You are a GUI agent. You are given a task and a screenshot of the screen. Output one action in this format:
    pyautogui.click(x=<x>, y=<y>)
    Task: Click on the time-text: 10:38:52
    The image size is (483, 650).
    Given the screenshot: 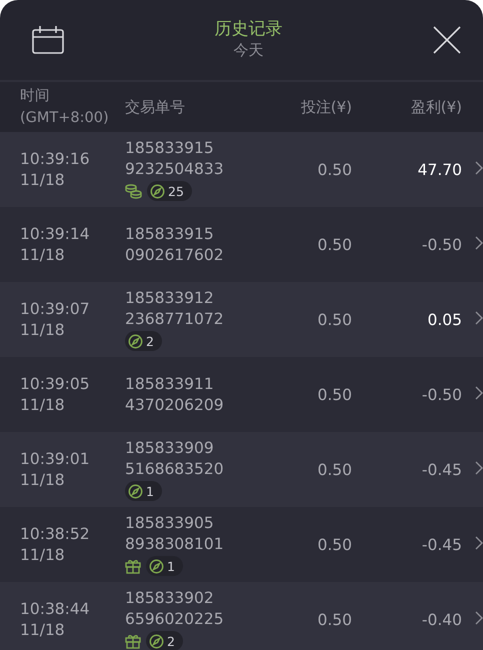 What is the action you would take?
    pyautogui.click(x=55, y=534)
    